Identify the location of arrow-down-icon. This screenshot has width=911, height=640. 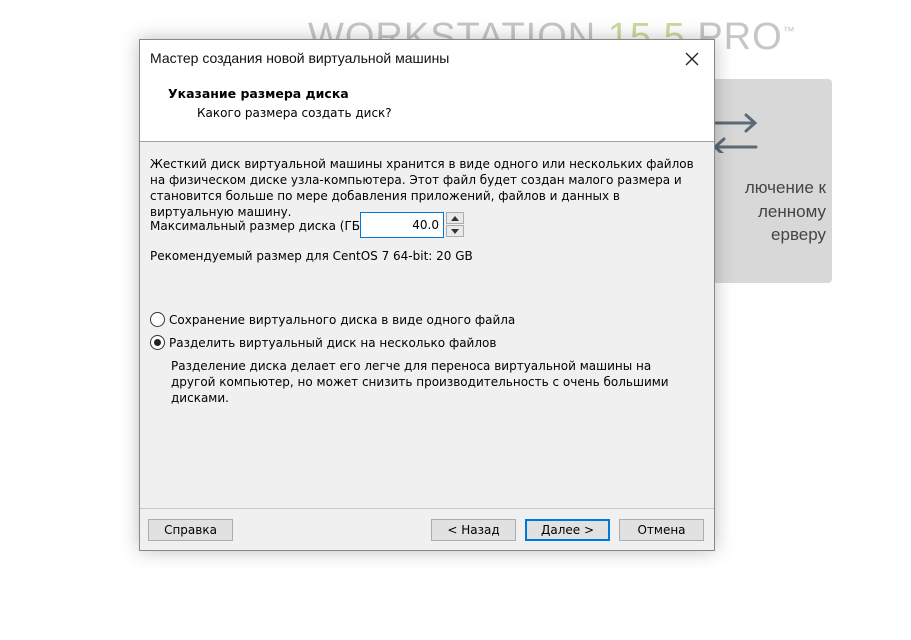
(455, 231).